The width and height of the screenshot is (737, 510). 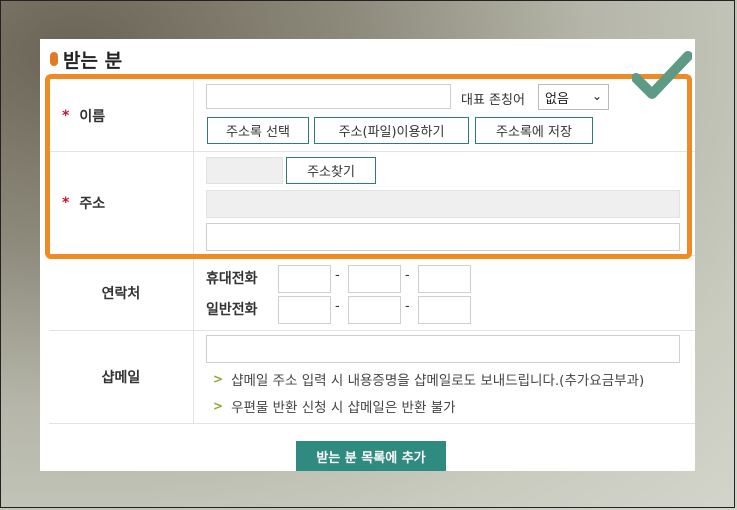 I want to click on phone-part2-input, so click(x=374, y=310).